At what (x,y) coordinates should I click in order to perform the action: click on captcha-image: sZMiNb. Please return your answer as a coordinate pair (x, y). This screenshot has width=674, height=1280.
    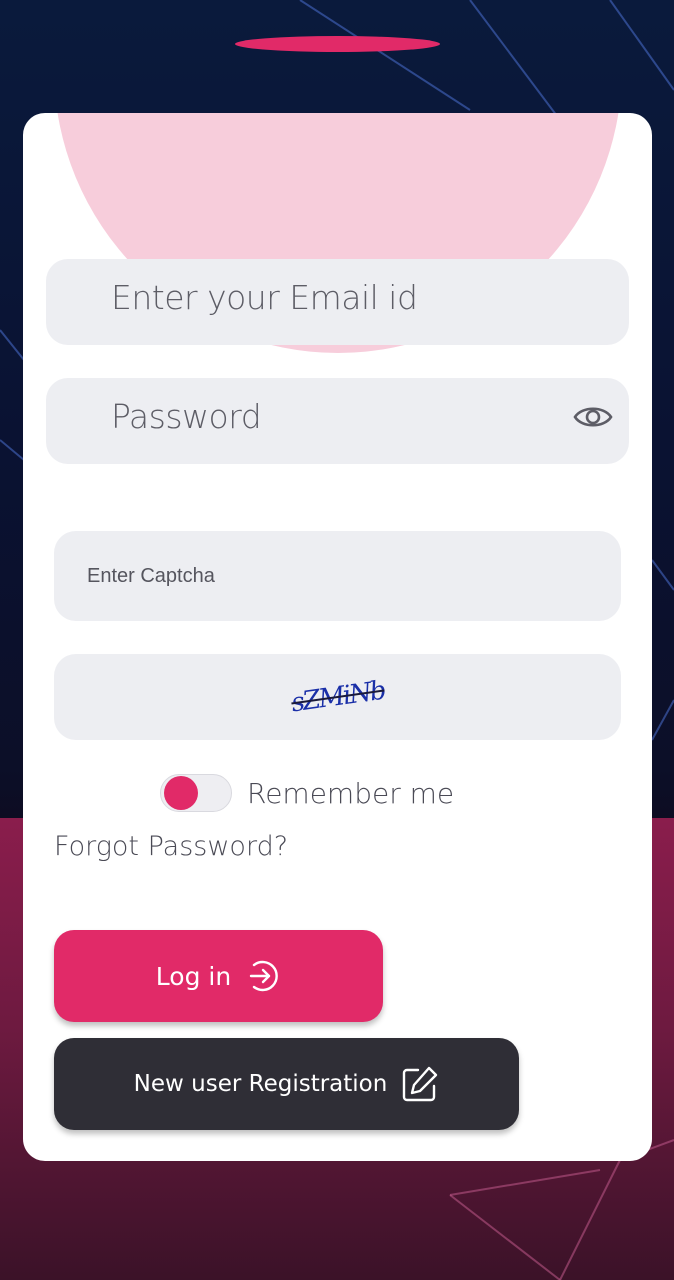
    Looking at the image, I should click on (337, 697).